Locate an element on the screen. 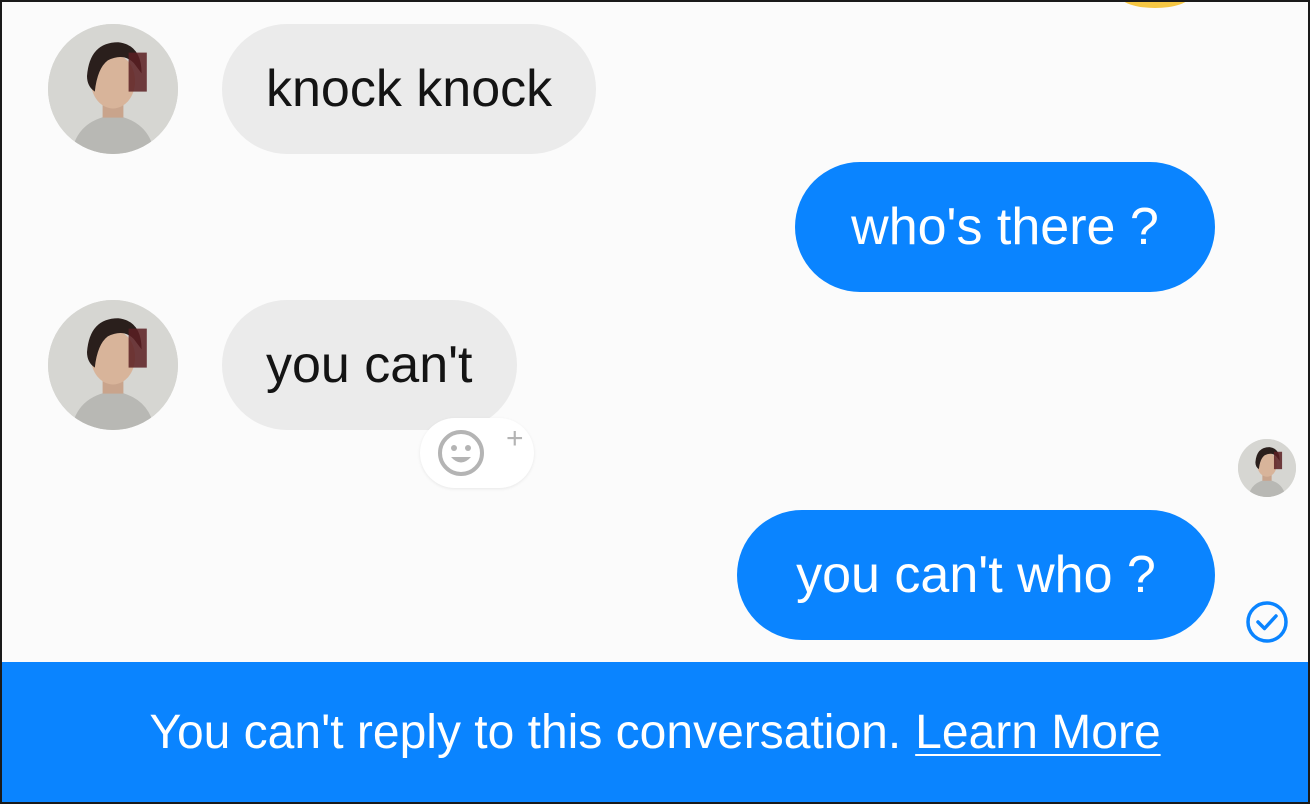 This screenshot has width=1310, height=804. outgoing-message-bubble: you can't who ? is located at coordinates (976, 575).